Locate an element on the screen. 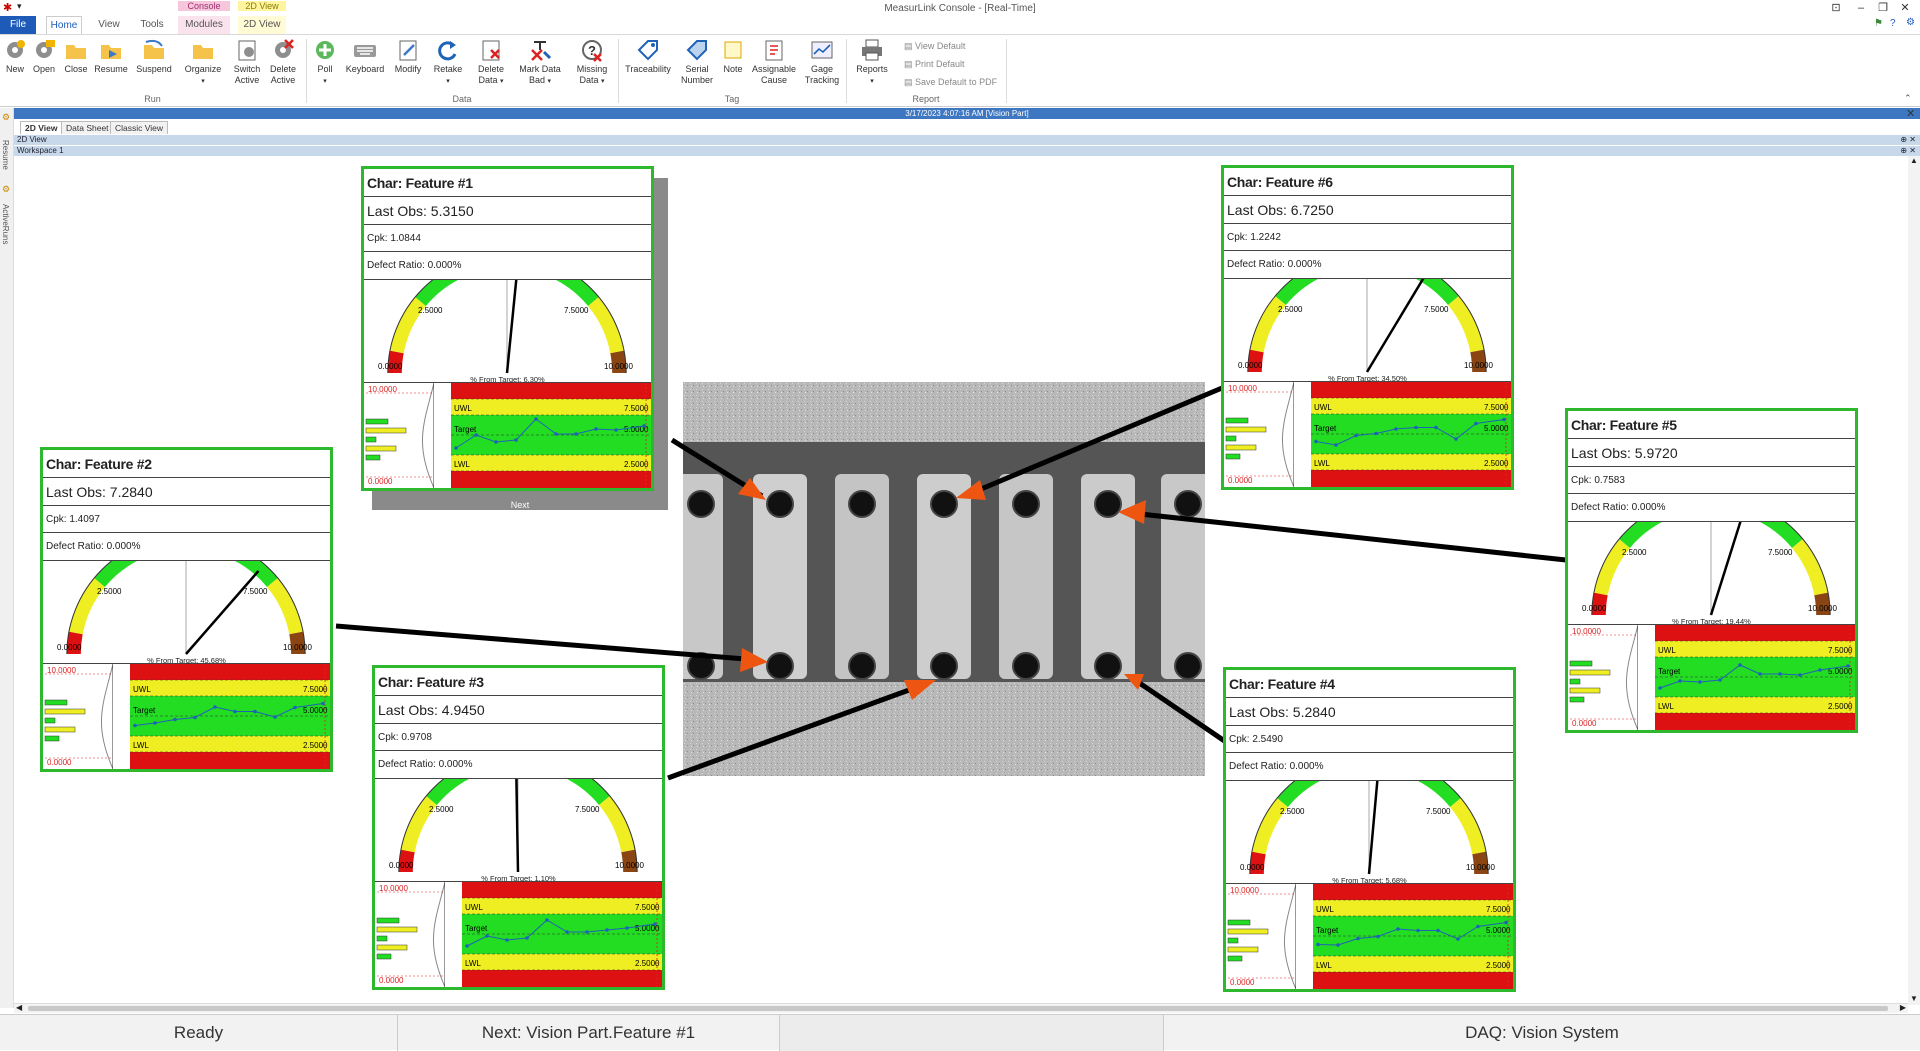 The image size is (1920, 1051). lwl-label: LWL is located at coordinates (1324, 965).